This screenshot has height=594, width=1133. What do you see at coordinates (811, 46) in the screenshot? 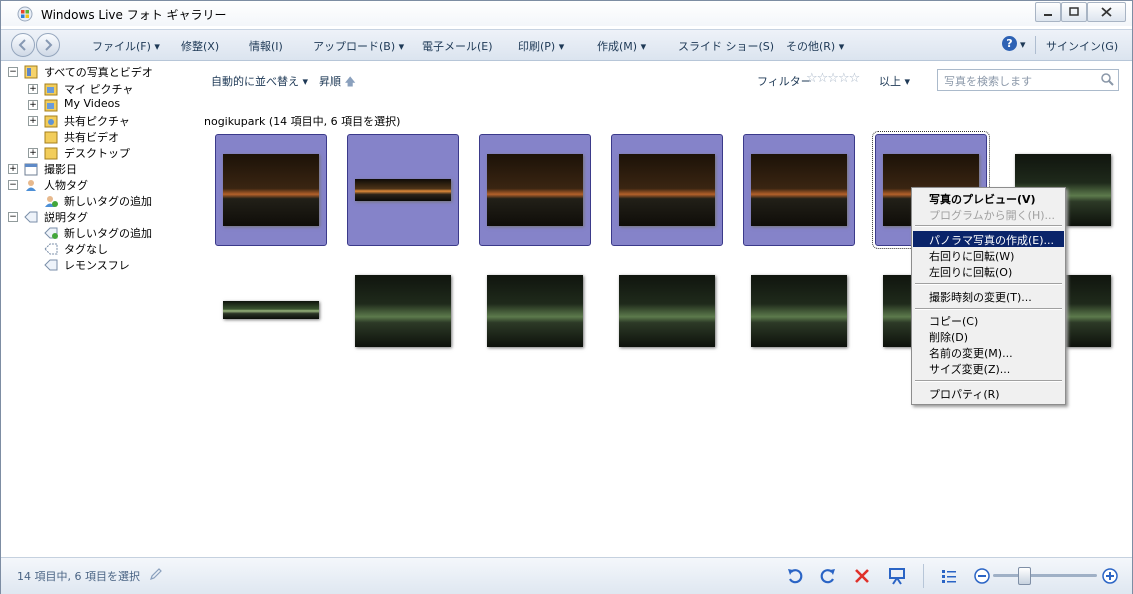
I see `menu-more-label: その他(R)` at bounding box center [811, 46].